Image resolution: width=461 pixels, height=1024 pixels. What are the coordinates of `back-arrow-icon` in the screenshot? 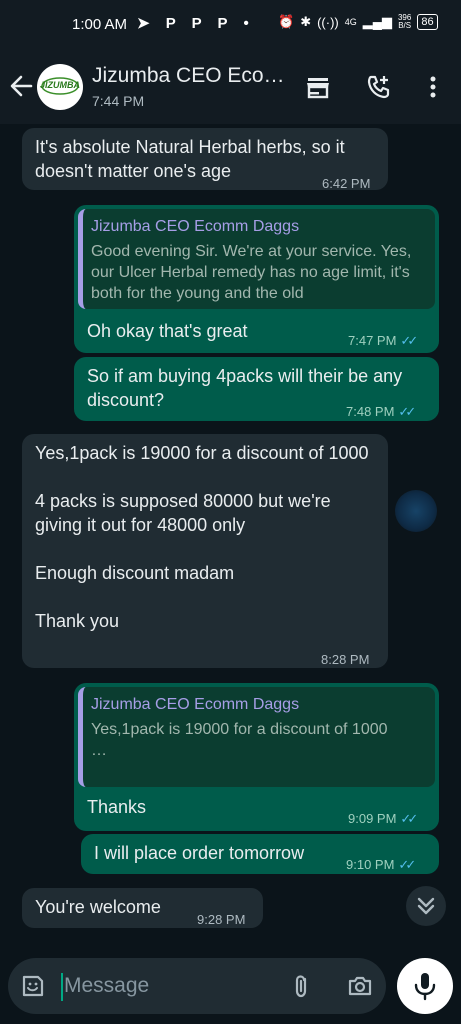 It's located at (21, 86).